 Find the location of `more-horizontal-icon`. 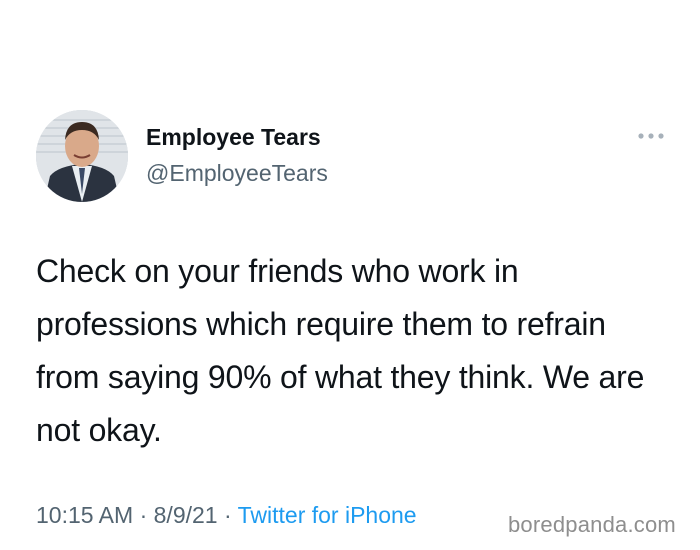

more-horizontal-icon is located at coordinates (651, 136).